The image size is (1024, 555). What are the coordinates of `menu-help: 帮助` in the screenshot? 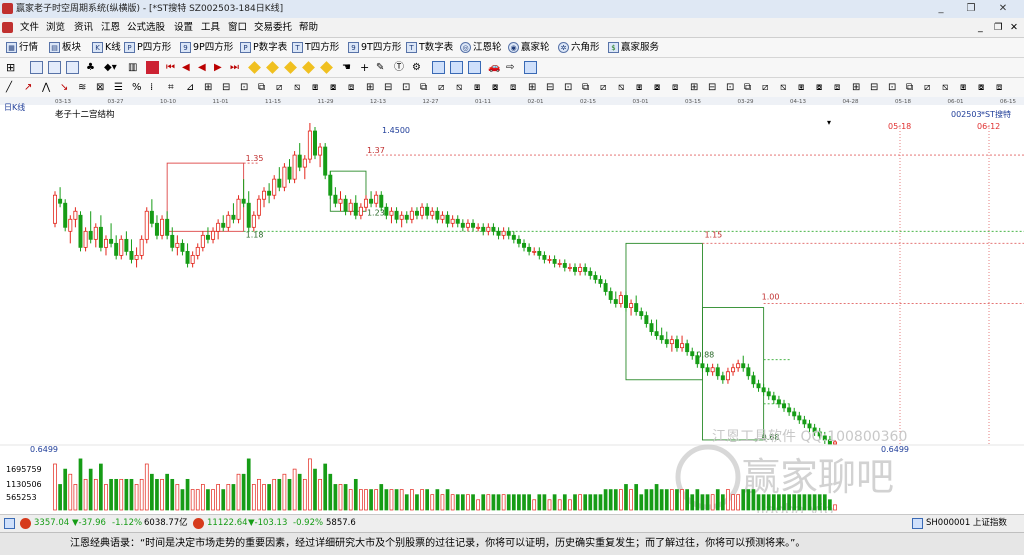 It's located at (308, 27).